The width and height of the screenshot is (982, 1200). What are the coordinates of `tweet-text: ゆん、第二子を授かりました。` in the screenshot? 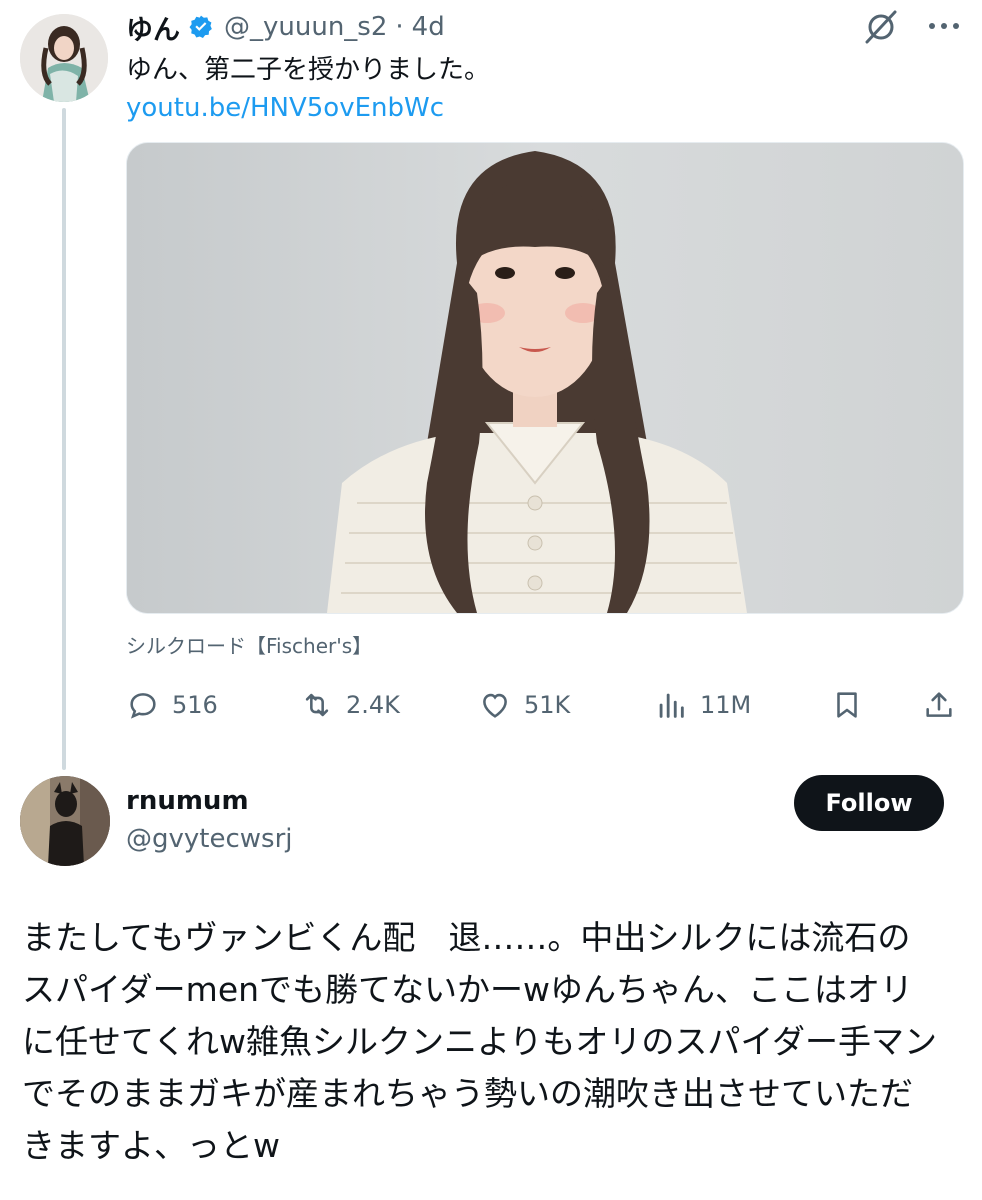 It's located at (308, 70).